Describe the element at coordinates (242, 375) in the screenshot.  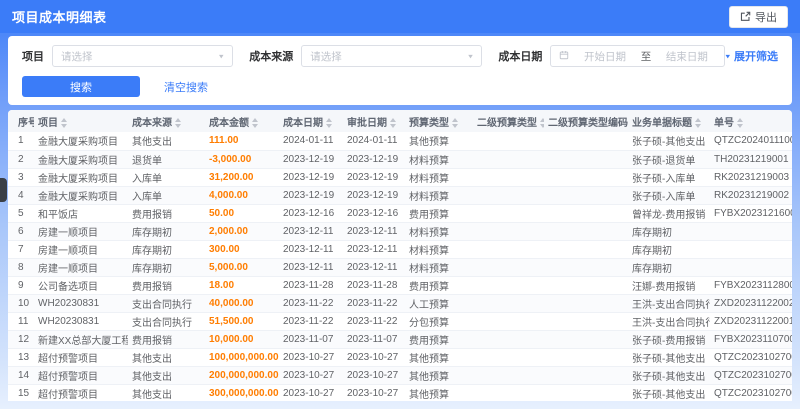
I see `cell-cost_amount: 200,000,000.00` at that location.